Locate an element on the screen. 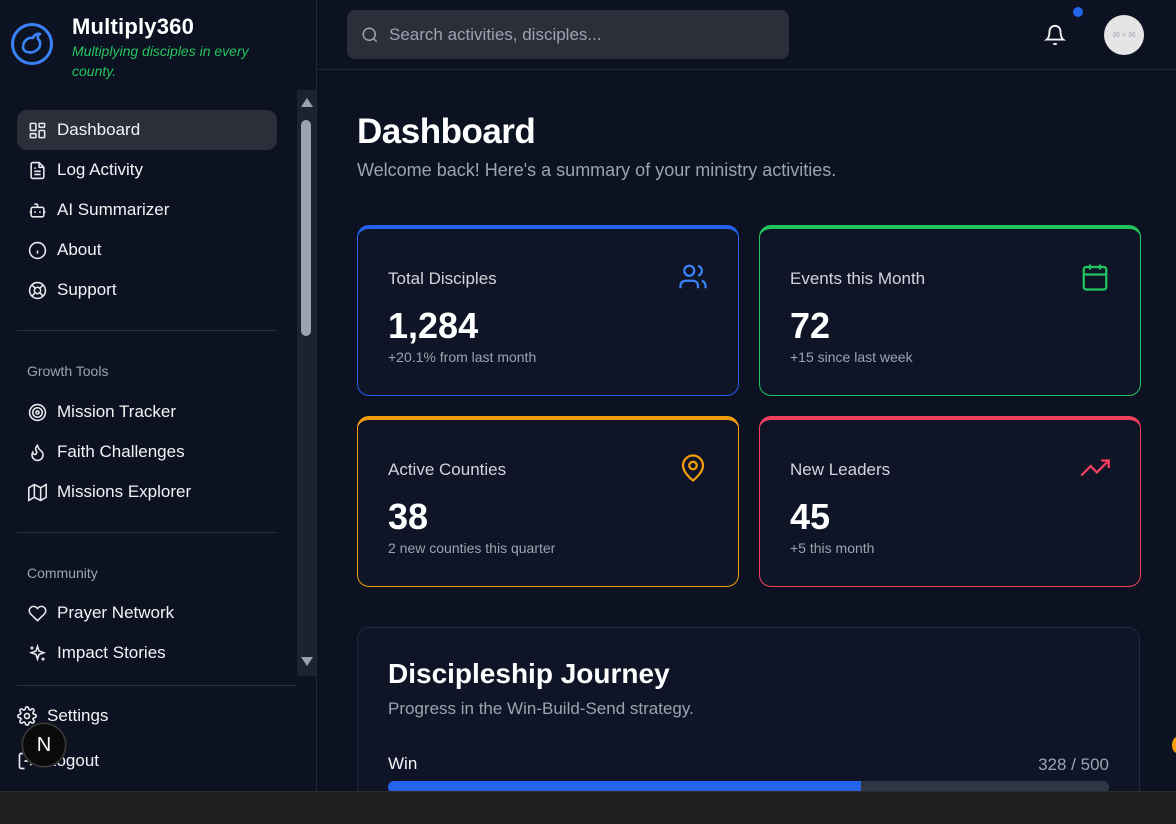 This screenshot has height=824, width=1176. sidebar-item-ai-summarizer: AI Summarizer is located at coordinates (147, 210).